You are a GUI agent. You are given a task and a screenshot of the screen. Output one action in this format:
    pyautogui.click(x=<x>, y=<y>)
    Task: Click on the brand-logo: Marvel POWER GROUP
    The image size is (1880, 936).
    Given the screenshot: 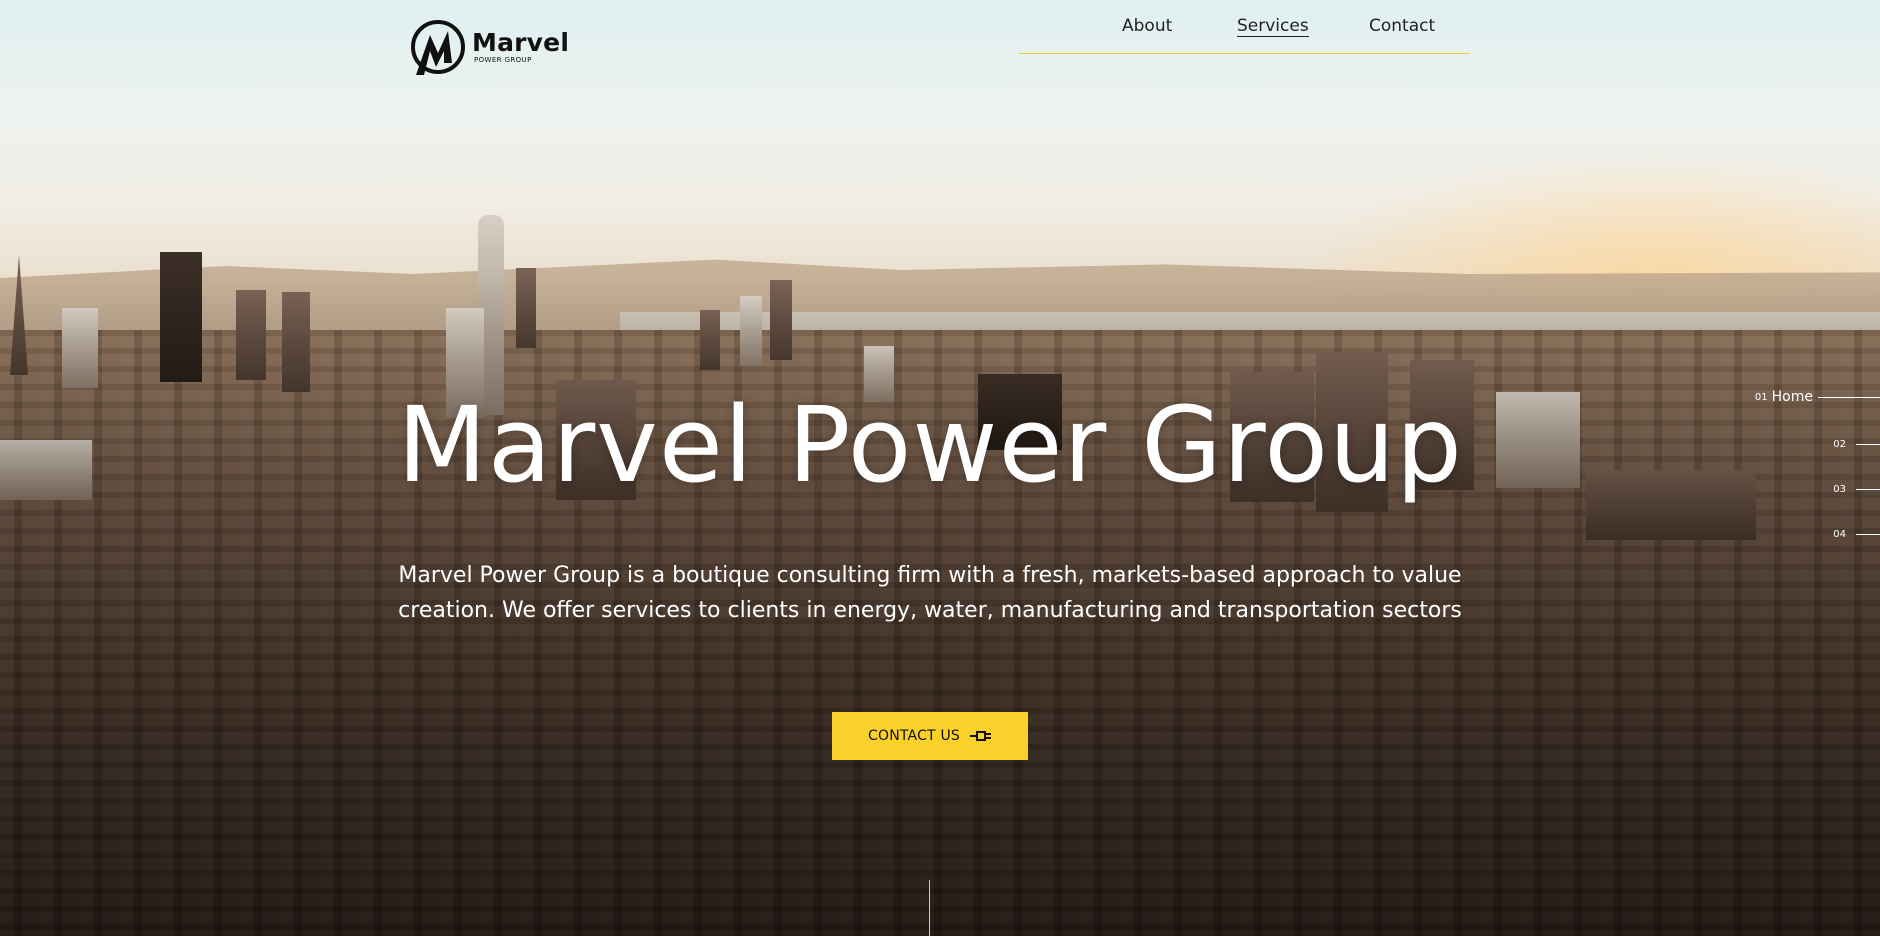 What is the action you would take?
    pyautogui.click(x=488, y=47)
    